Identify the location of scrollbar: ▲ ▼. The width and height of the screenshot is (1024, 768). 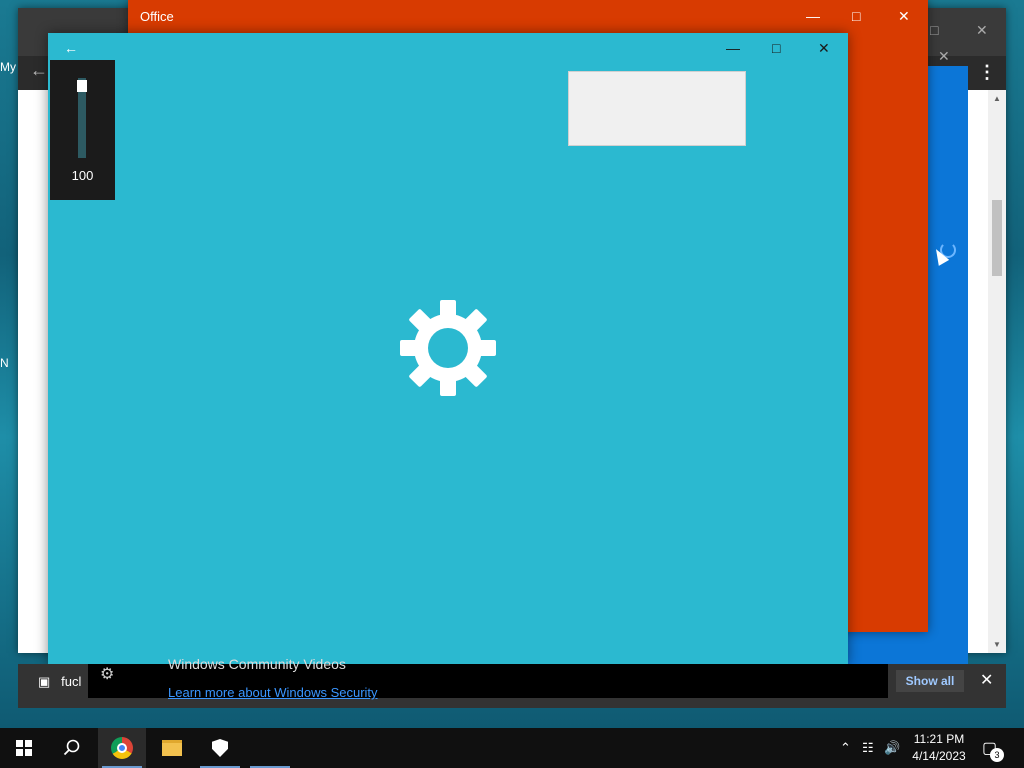
(997, 371).